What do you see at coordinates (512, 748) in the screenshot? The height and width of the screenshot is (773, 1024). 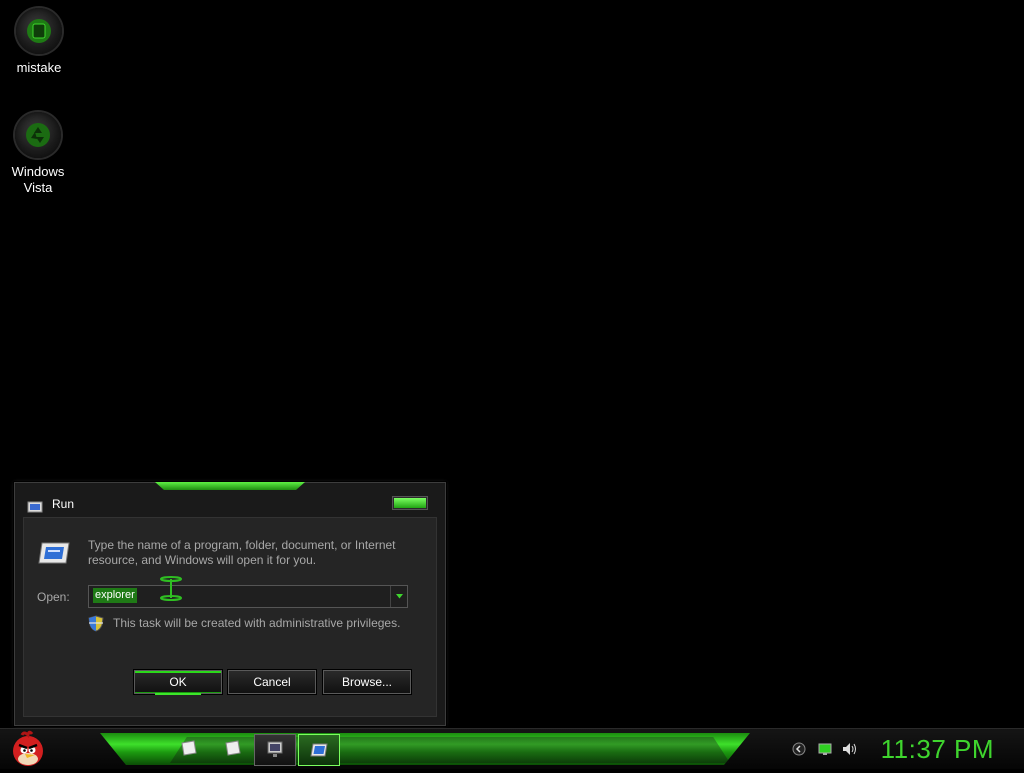 I see `taskbar: 11:37 PM` at bounding box center [512, 748].